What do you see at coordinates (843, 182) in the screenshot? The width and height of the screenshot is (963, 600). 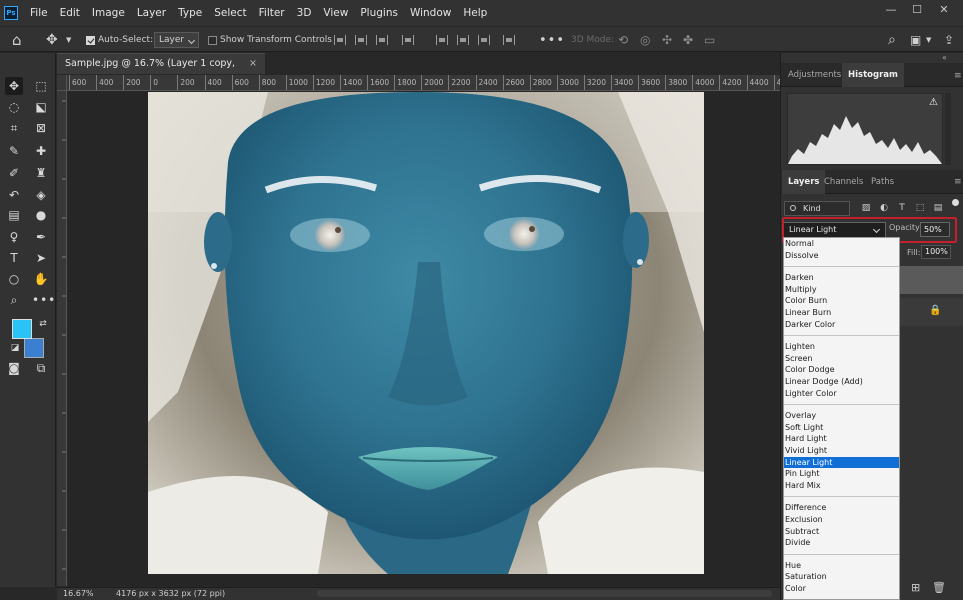 I see `tab-channels: Channels` at bounding box center [843, 182].